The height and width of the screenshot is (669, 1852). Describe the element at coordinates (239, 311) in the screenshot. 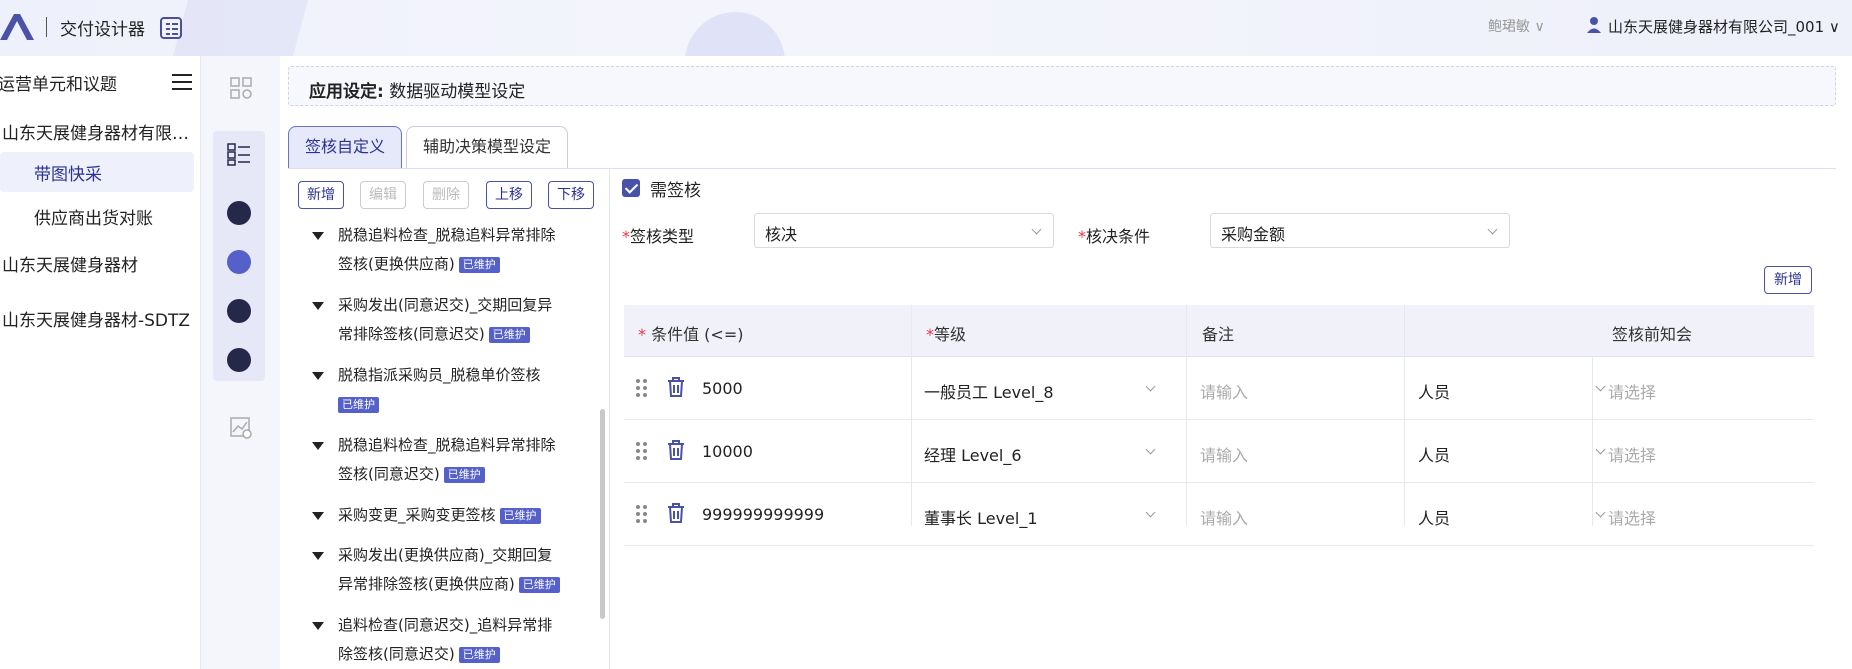

I see `check-circle-icon` at that location.